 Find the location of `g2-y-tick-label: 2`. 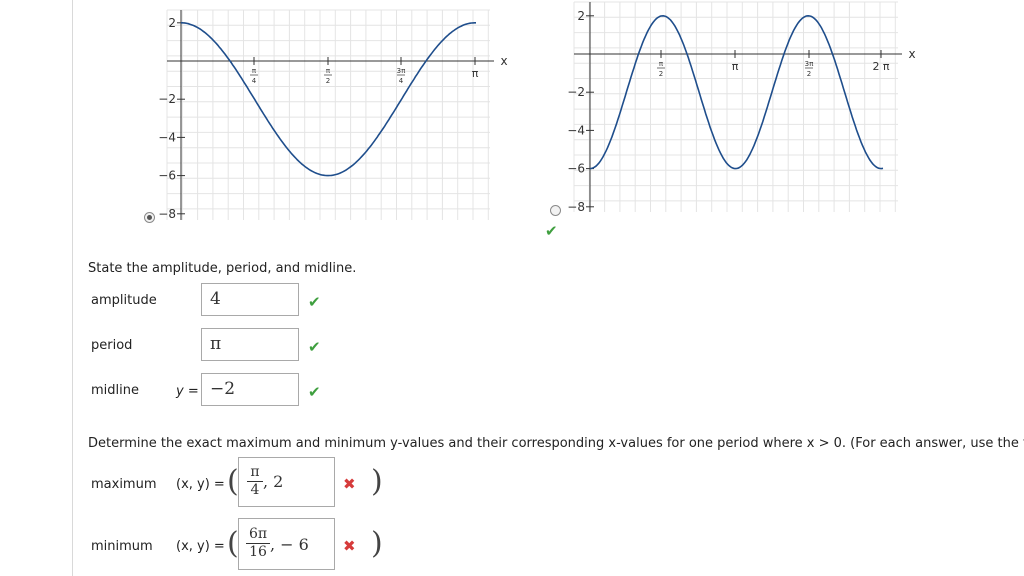

g2-y-tick-label: 2 is located at coordinates (581, 16).